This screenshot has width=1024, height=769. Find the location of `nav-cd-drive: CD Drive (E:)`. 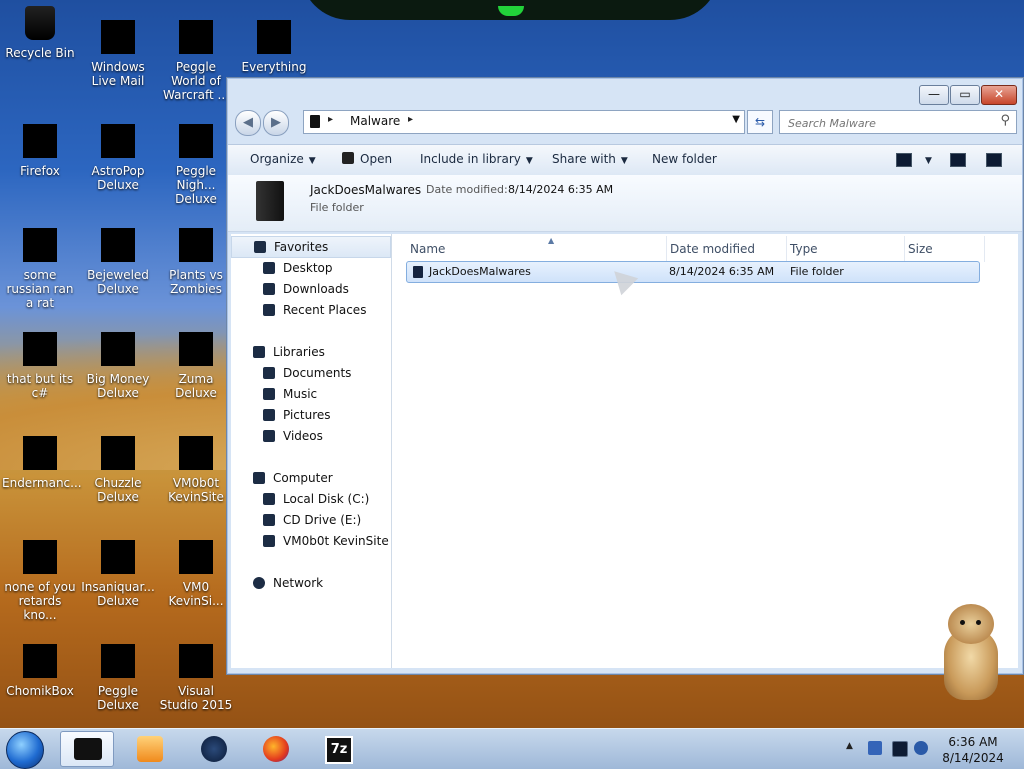

nav-cd-drive: CD Drive (E:) is located at coordinates (311, 520).